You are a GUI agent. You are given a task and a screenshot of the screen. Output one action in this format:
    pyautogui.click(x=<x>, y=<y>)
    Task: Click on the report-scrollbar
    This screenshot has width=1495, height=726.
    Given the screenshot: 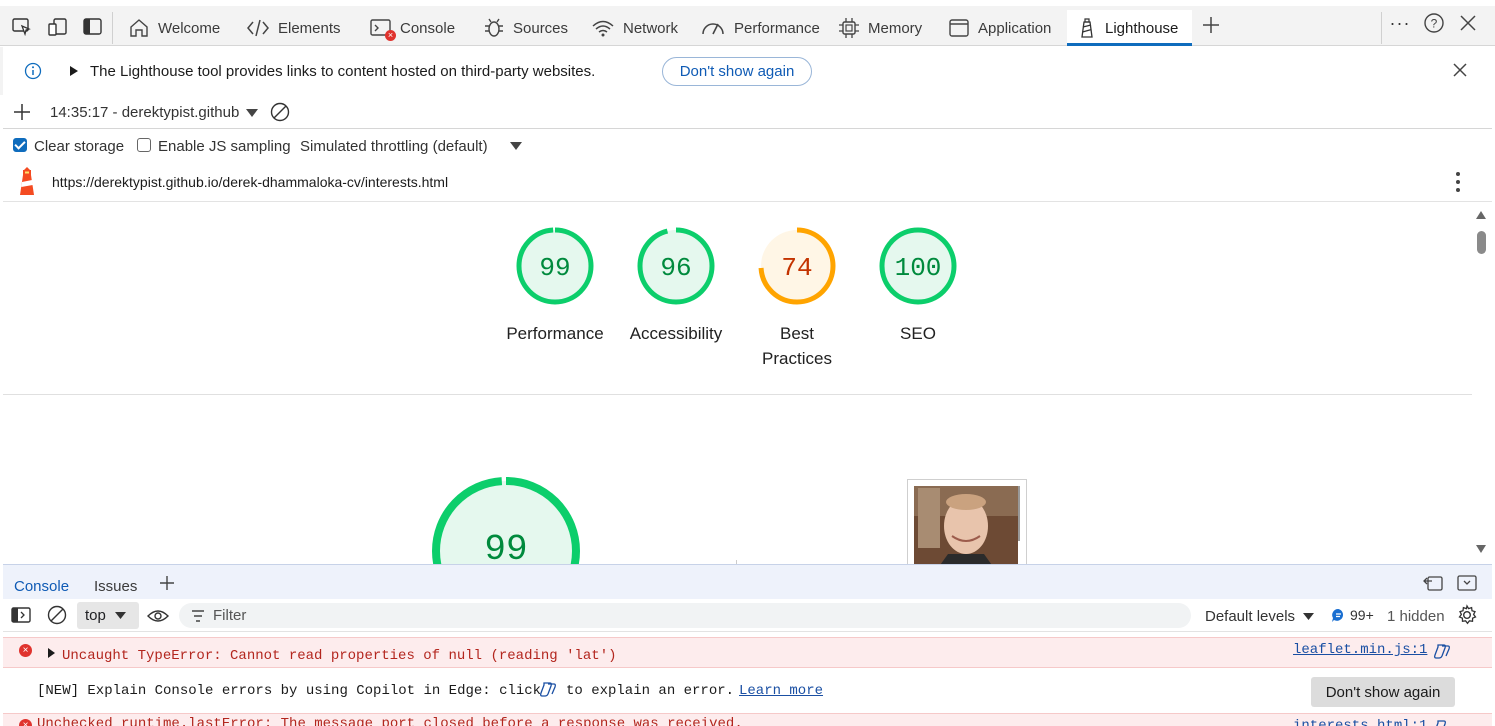 What is the action you would take?
    pyautogui.click(x=1482, y=383)
    